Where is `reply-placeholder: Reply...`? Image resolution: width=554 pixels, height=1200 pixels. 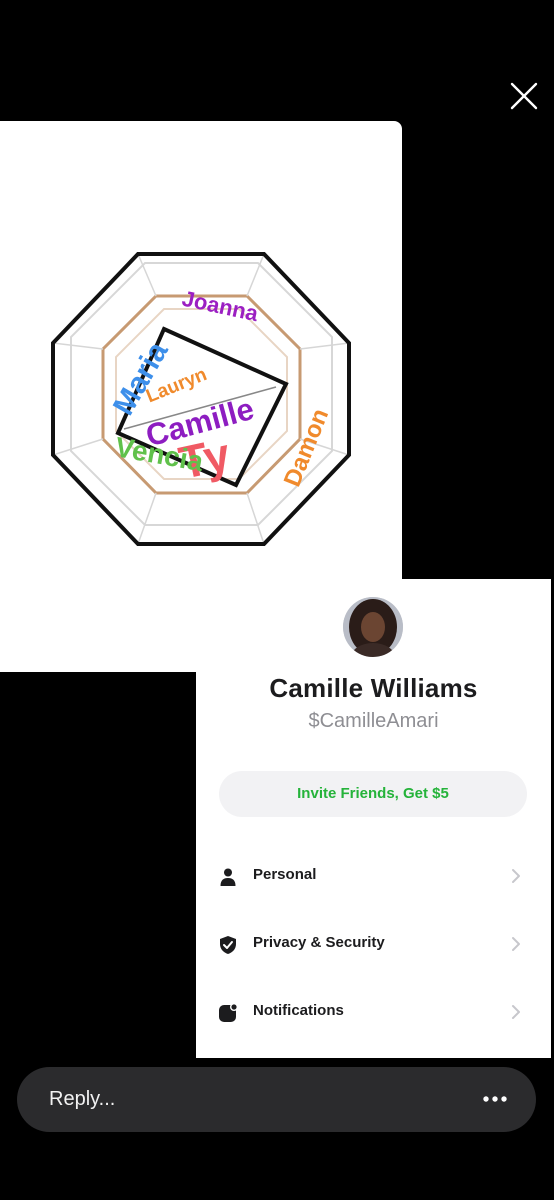
reply-placeholder: Reply... is located at coordinates (82, 1099).